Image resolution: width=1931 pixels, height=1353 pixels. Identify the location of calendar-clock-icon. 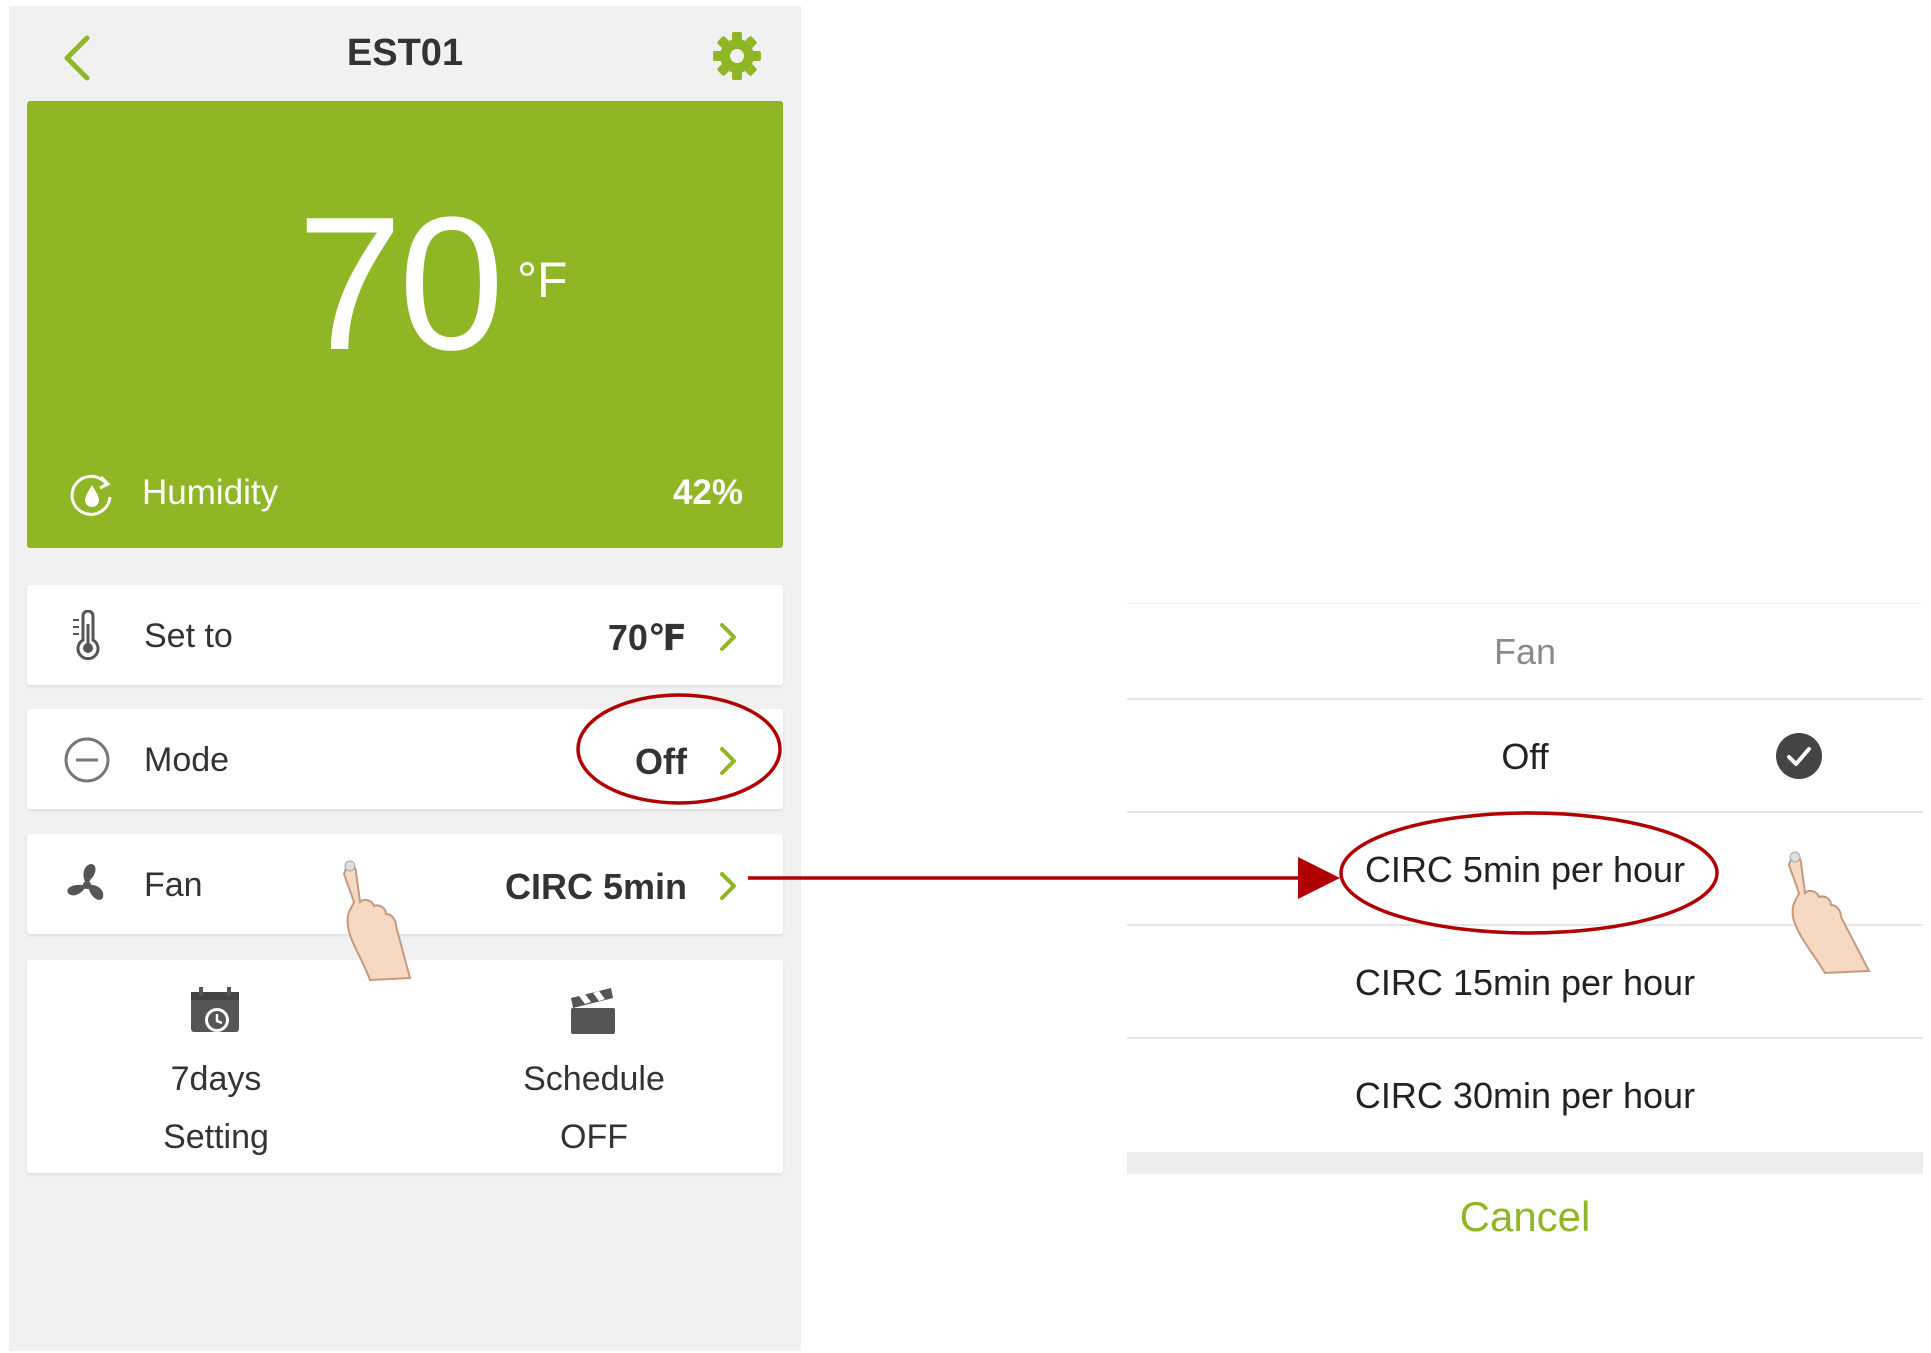
(215, 1009).